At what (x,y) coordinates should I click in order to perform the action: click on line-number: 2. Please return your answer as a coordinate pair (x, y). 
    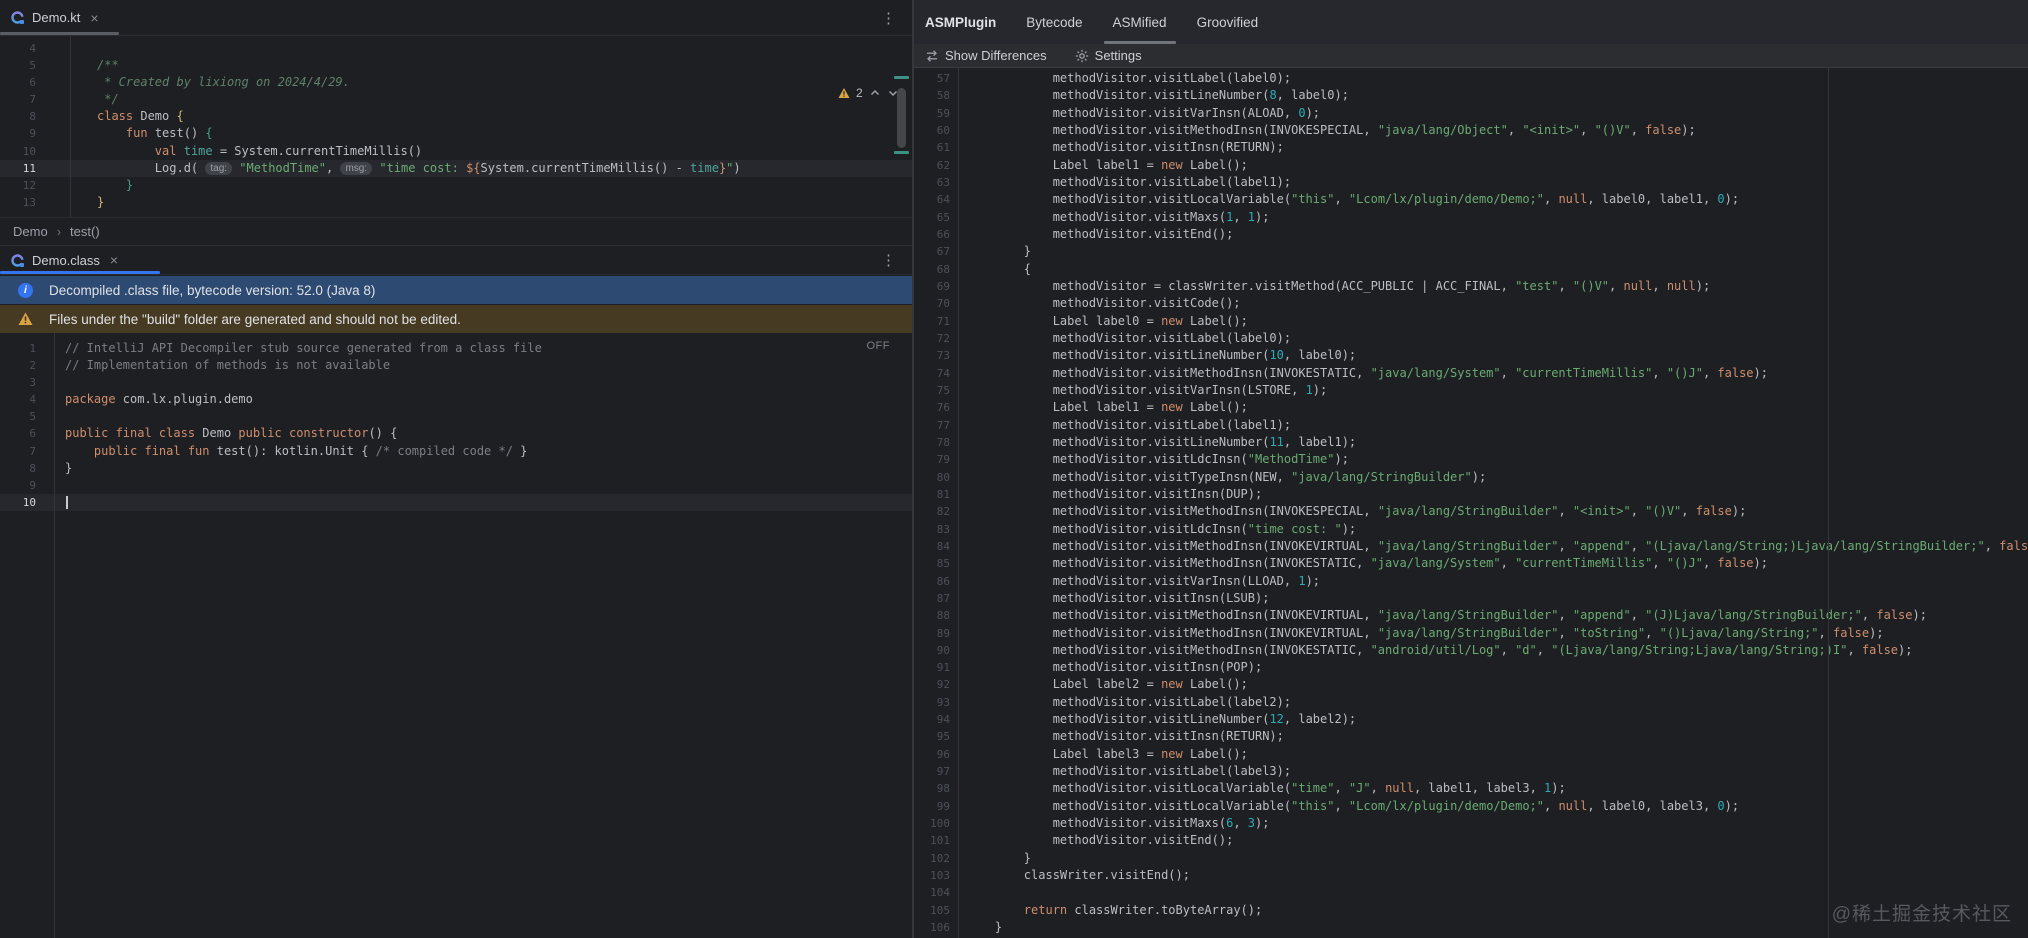
    Looking at the image, I should click on (18, 365).